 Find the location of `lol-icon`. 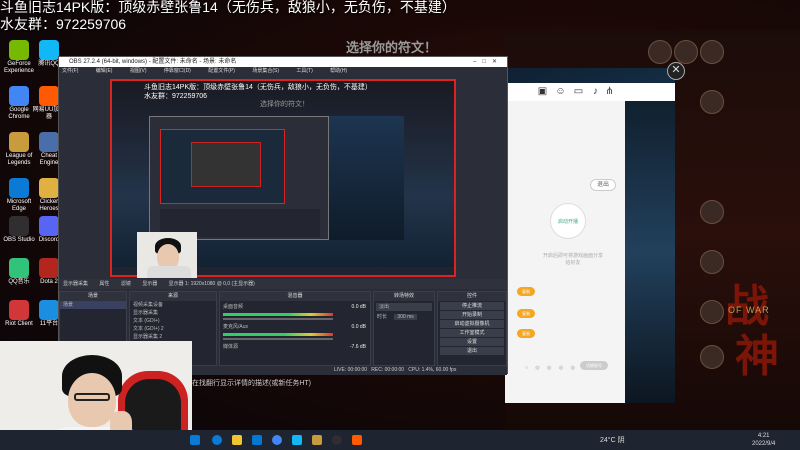

lol-icon is located at coordinates (317, 440).